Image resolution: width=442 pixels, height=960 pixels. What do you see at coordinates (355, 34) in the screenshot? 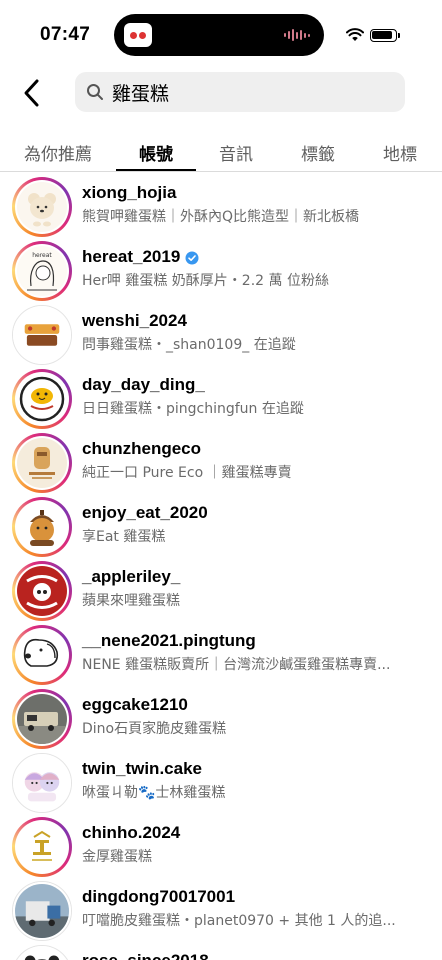
I see `wifi-icon` at bounding box center [355, 34].